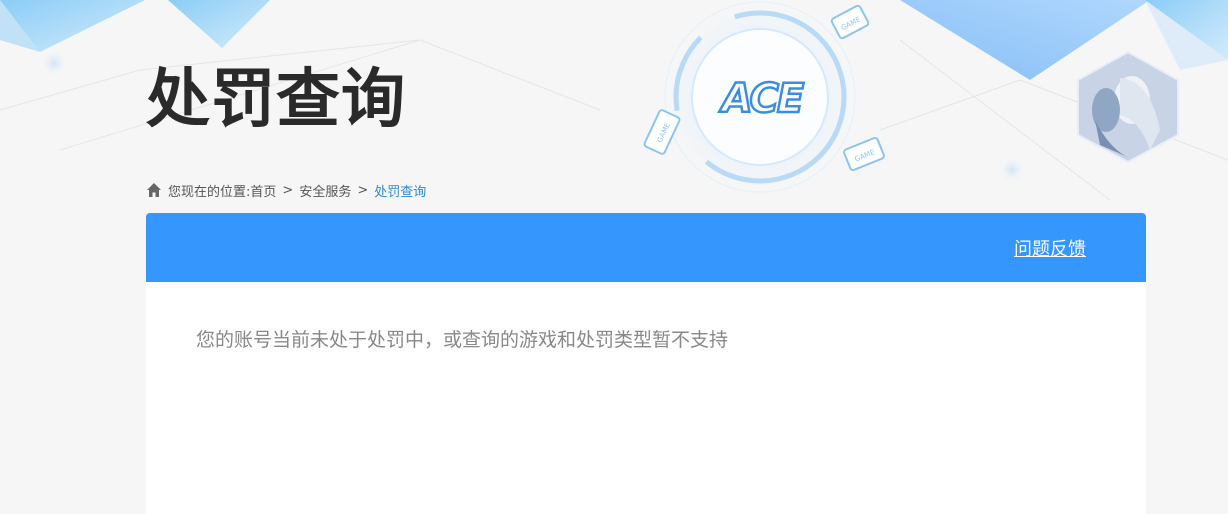 This screenshot has width=1228, height=514. What do you see at coordinates (1050, 248) in the screenshot?
I see `feedback-link: 问题反馈` at bounding box center [1050, 248].